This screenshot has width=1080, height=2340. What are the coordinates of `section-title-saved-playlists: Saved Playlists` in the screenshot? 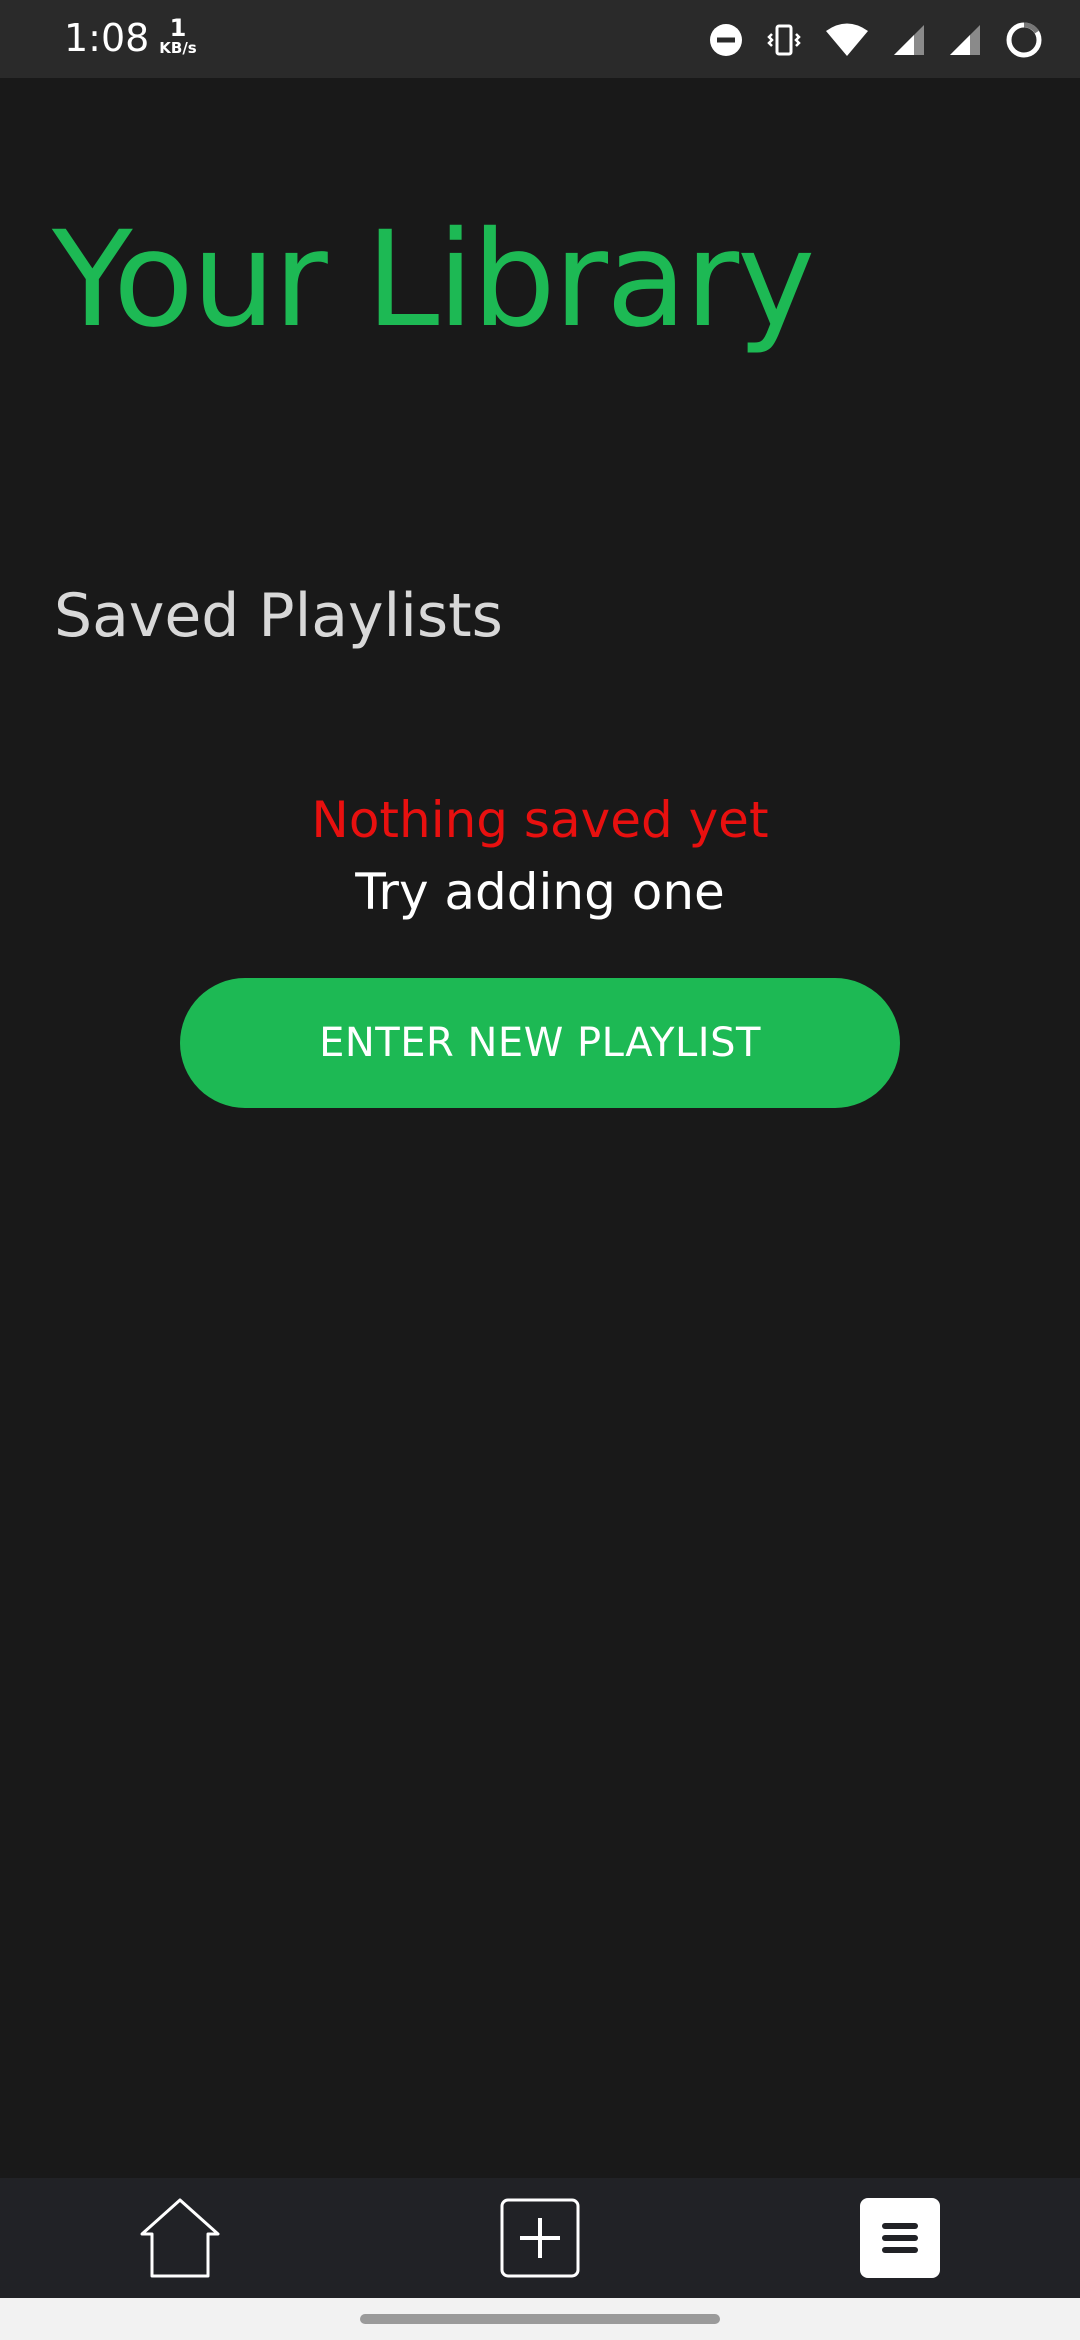 It's located at (278, 616).